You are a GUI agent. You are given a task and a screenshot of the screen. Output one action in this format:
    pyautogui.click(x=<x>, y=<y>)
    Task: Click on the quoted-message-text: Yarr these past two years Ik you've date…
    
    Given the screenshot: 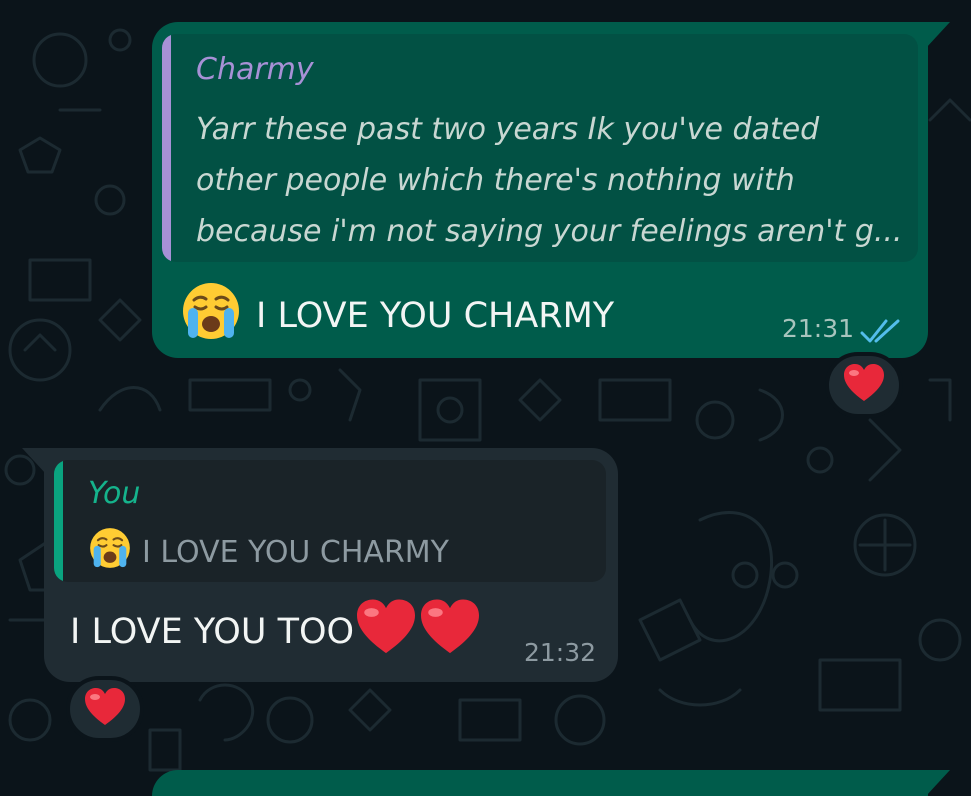 What is the action you would take?
    pyautogui.click(x=551, y=180)
    